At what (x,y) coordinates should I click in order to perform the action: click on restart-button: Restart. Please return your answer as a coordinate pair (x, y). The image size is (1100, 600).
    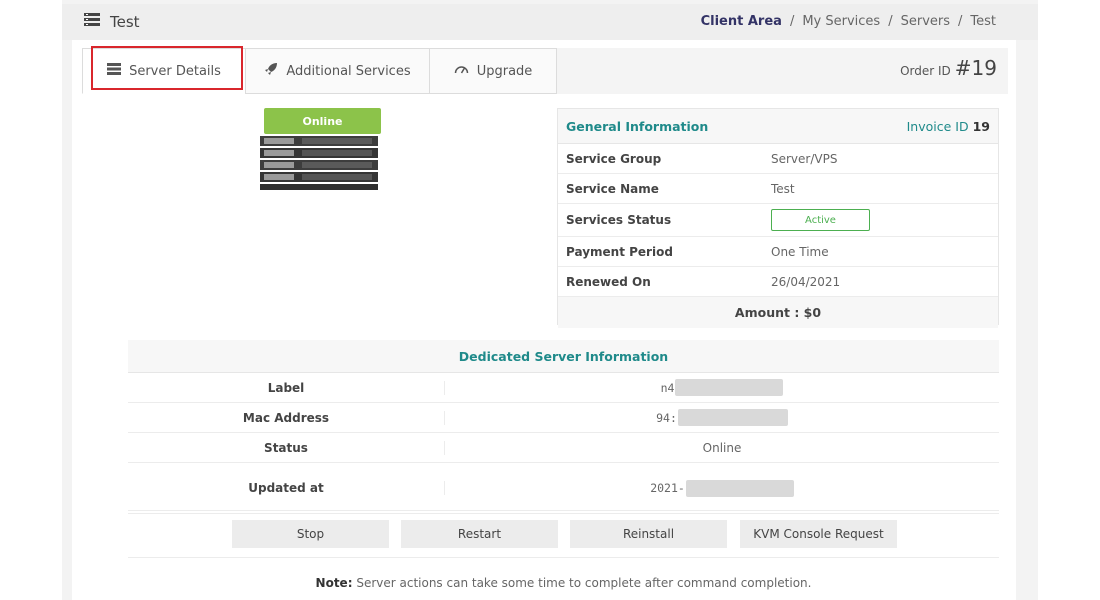
    Looking at the image, I should click on (479, 534).